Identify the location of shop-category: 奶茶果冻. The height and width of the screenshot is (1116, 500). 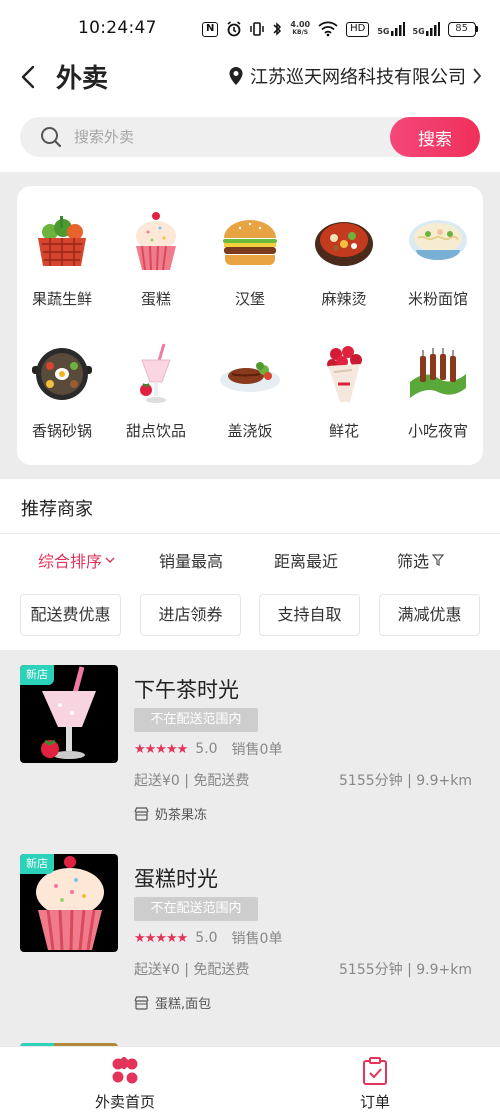
(170, 813).